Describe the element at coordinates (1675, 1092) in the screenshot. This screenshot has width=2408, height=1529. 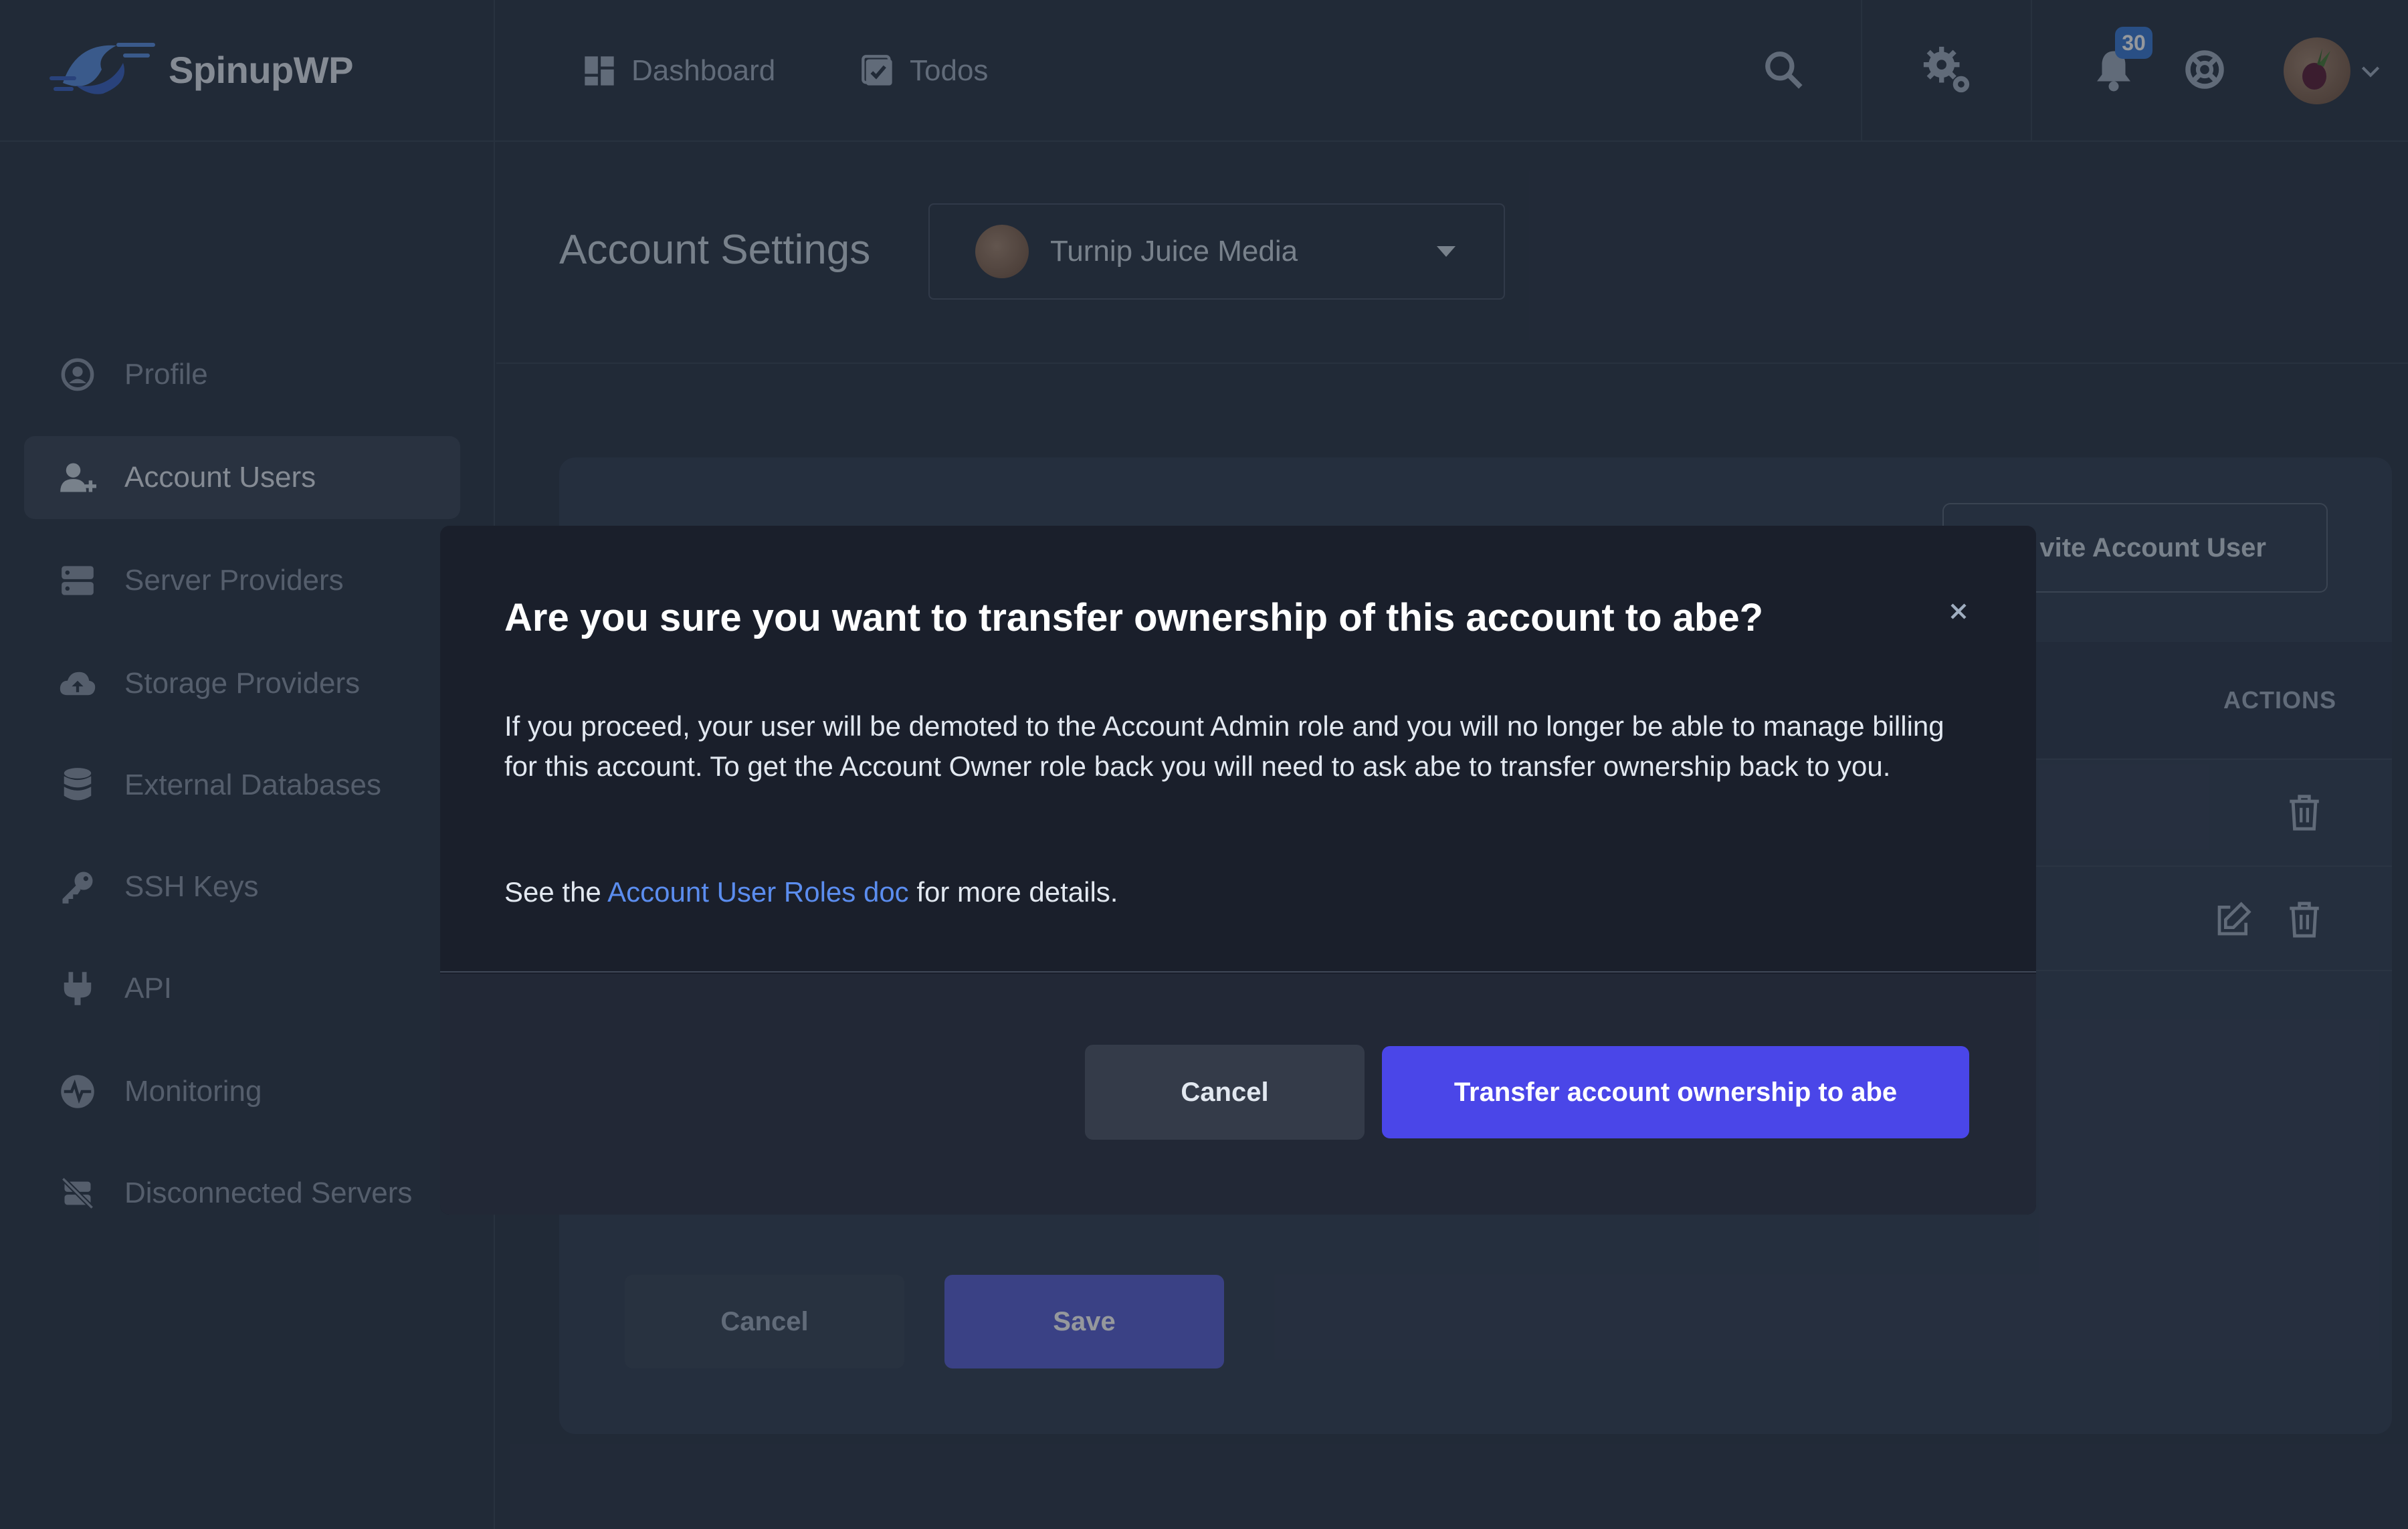
I see `transfer-ownership-button: Transfer account ownership to abe` at that location.